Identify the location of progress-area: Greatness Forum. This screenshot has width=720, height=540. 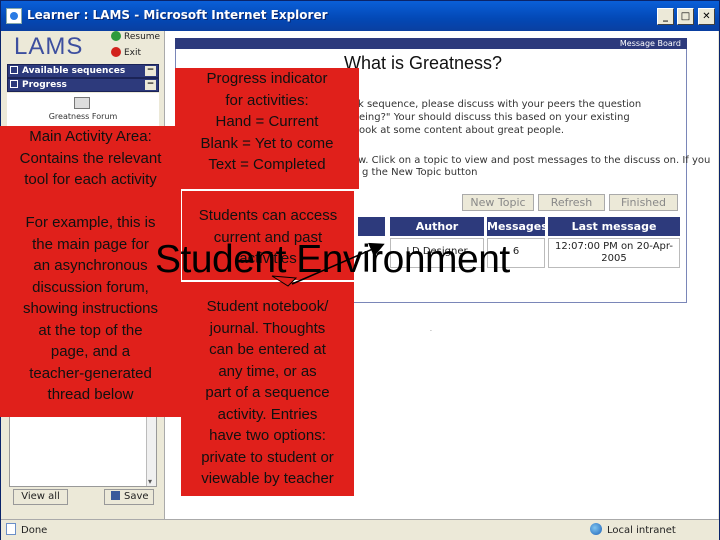
(83, 111).